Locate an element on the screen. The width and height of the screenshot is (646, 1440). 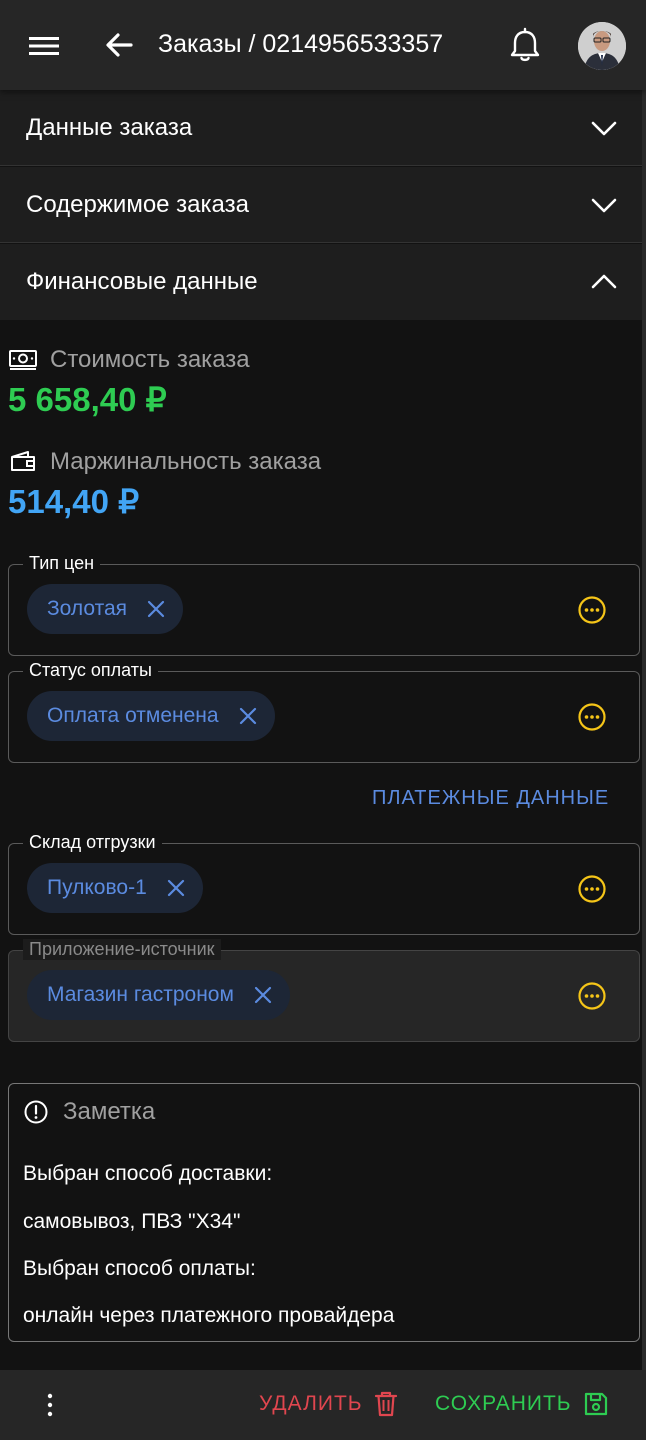
trash-icon is located at coordinates (385, 1404).